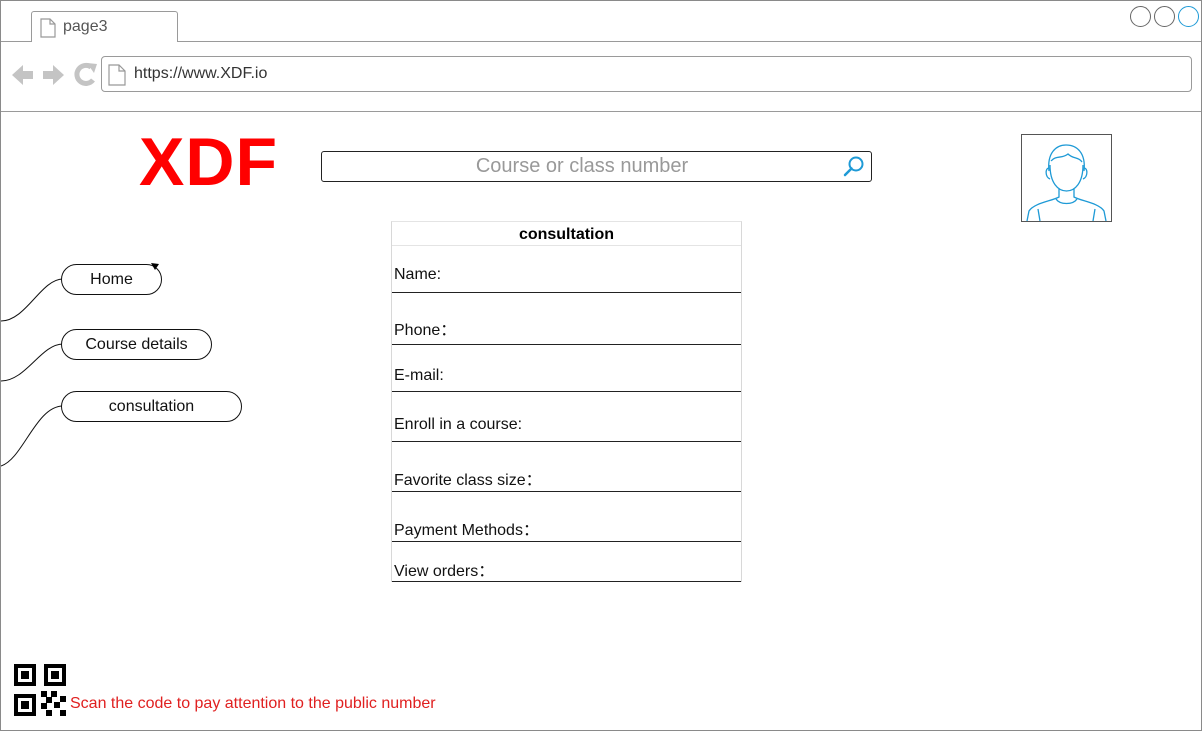  I want to click on field-label: Name:, so click(418, 274).